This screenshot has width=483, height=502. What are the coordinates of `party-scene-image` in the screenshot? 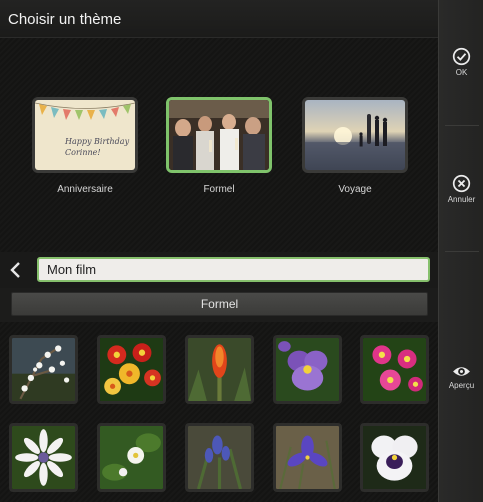 It's located at (219, 135).